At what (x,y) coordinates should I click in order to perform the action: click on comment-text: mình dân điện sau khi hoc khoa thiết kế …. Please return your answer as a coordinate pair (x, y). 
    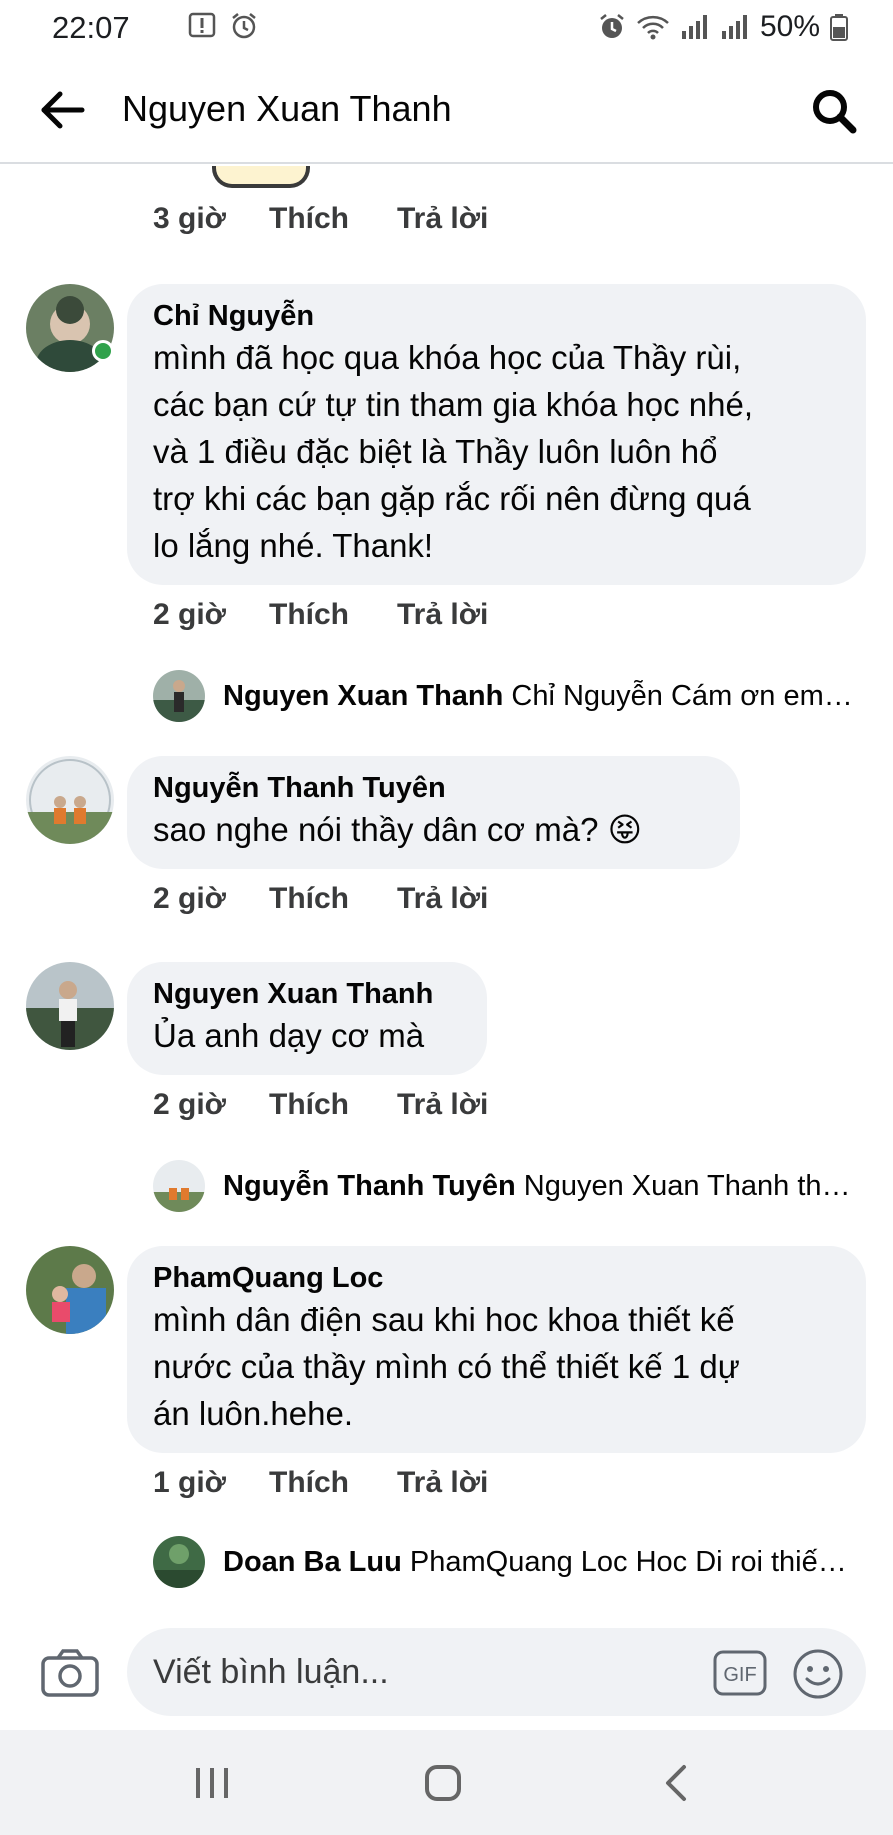
    Looking at the image, I should click on (446, 1366).